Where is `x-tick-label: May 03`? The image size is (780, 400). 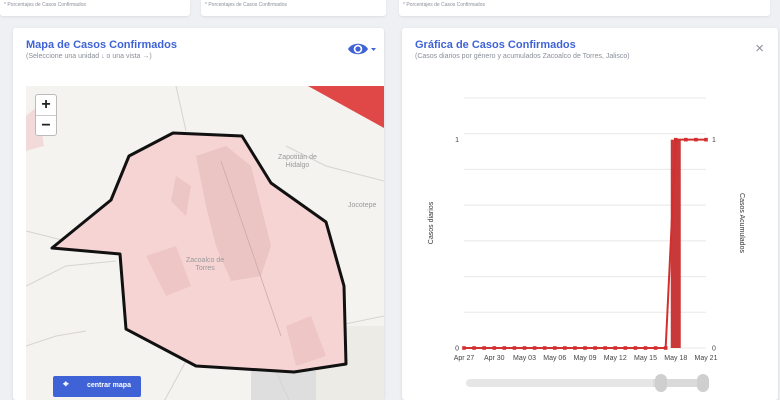
x-tick-label: May 03 is located at coordinates (524, 358).